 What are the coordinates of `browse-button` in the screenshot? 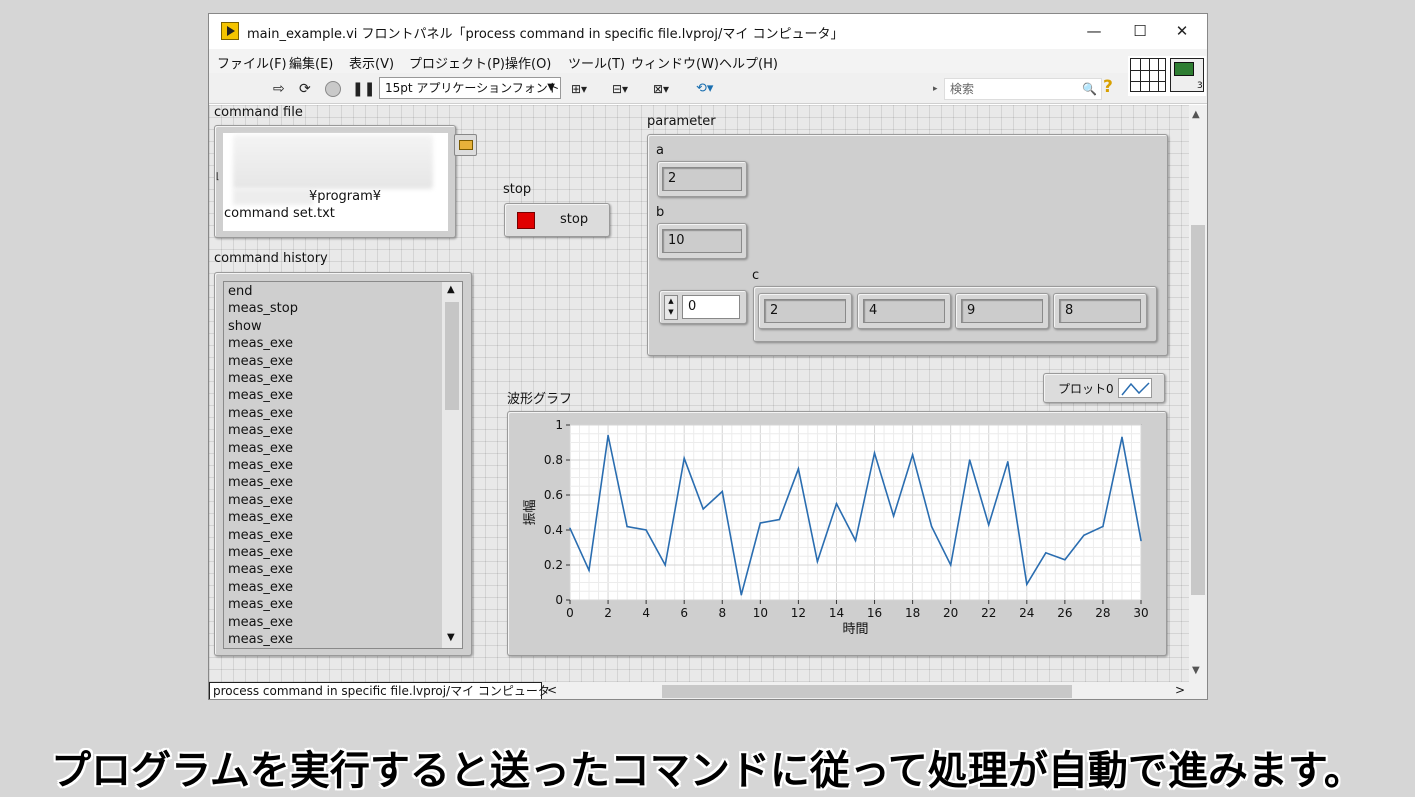 It's located at (465, 145).